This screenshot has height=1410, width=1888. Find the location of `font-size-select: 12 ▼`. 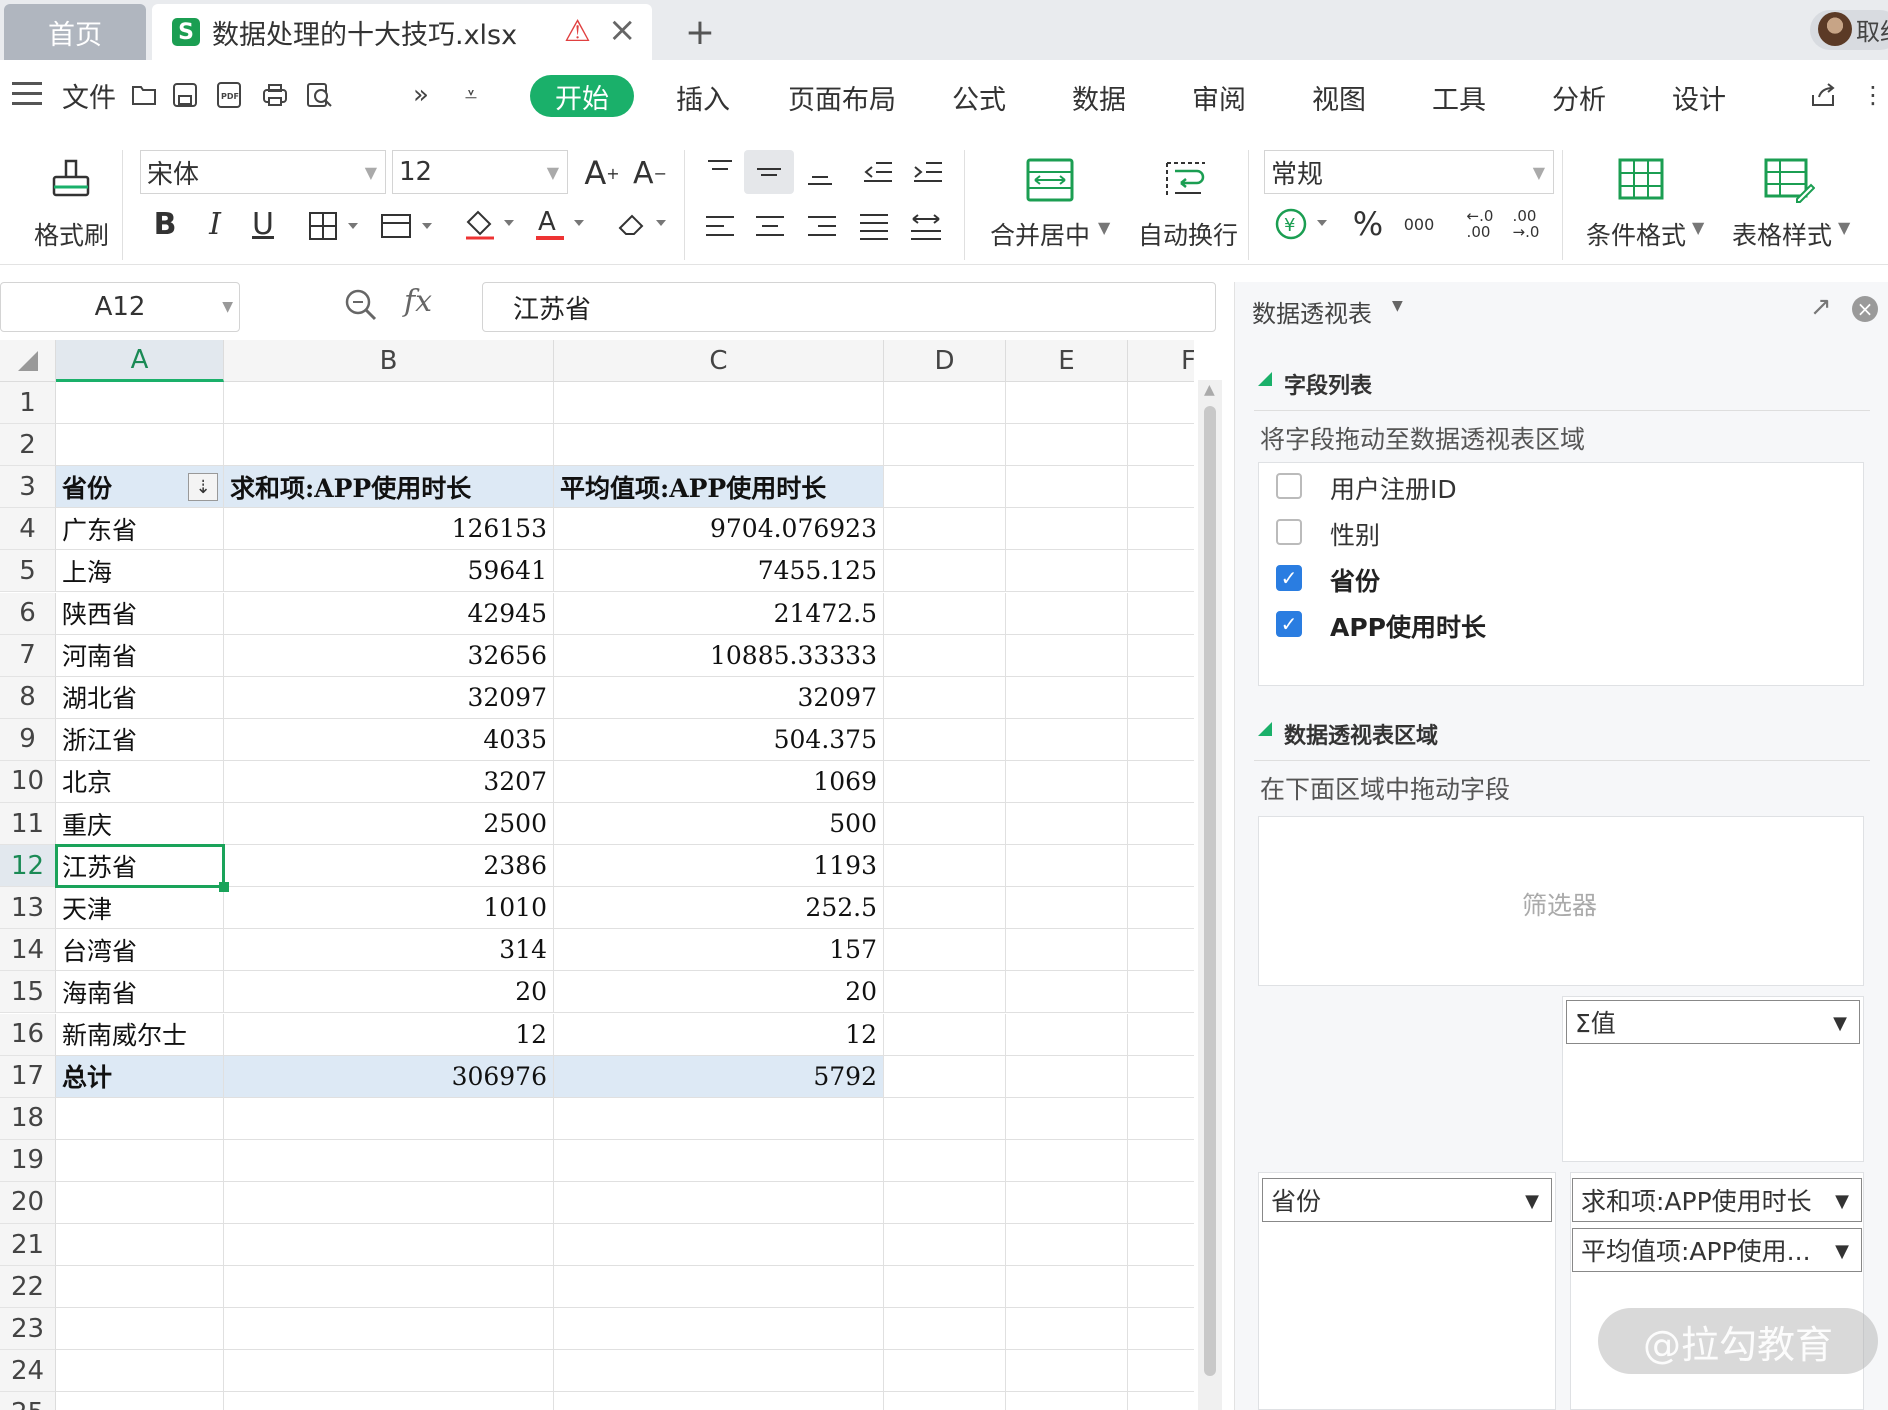

font-size-select: 12 ▼ is located at coordinates (480, 172).